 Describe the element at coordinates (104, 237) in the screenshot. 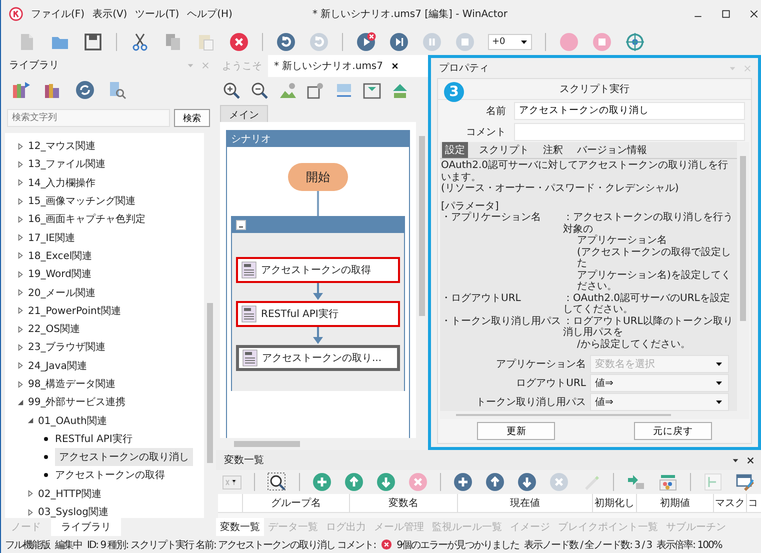

I see `tree-item: 17_IE関連` at that location.